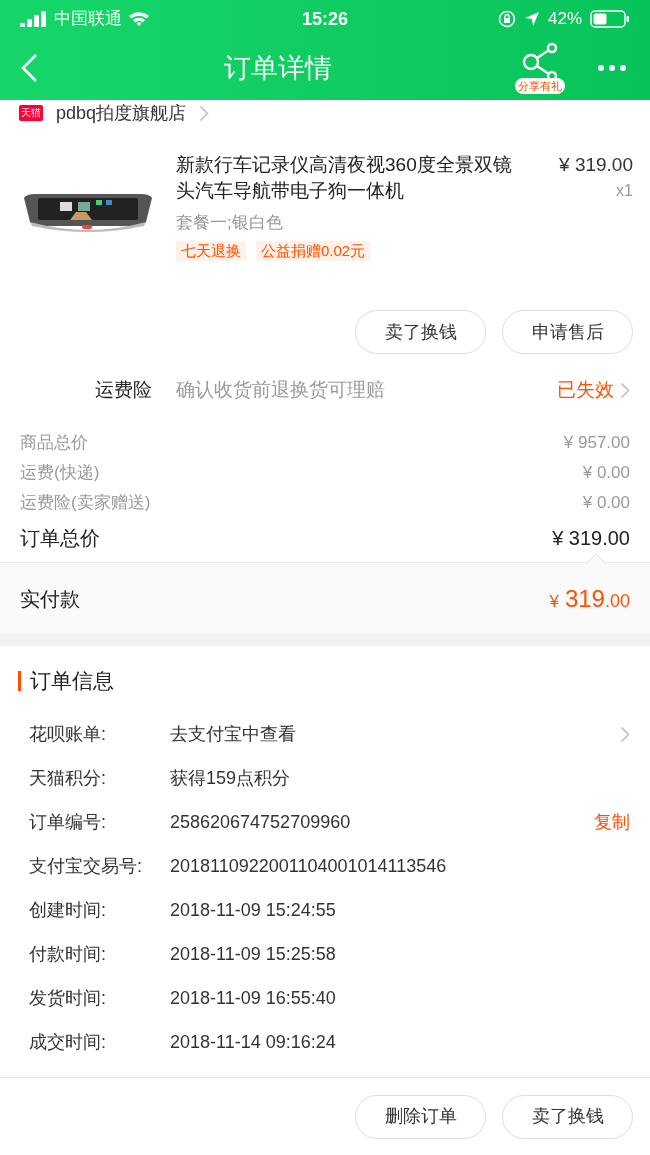 The image size is (650, 1155). Describe the element at coordinates (88, 19) in the screenshot. I see `carrier-name: 中国联通` at that location.